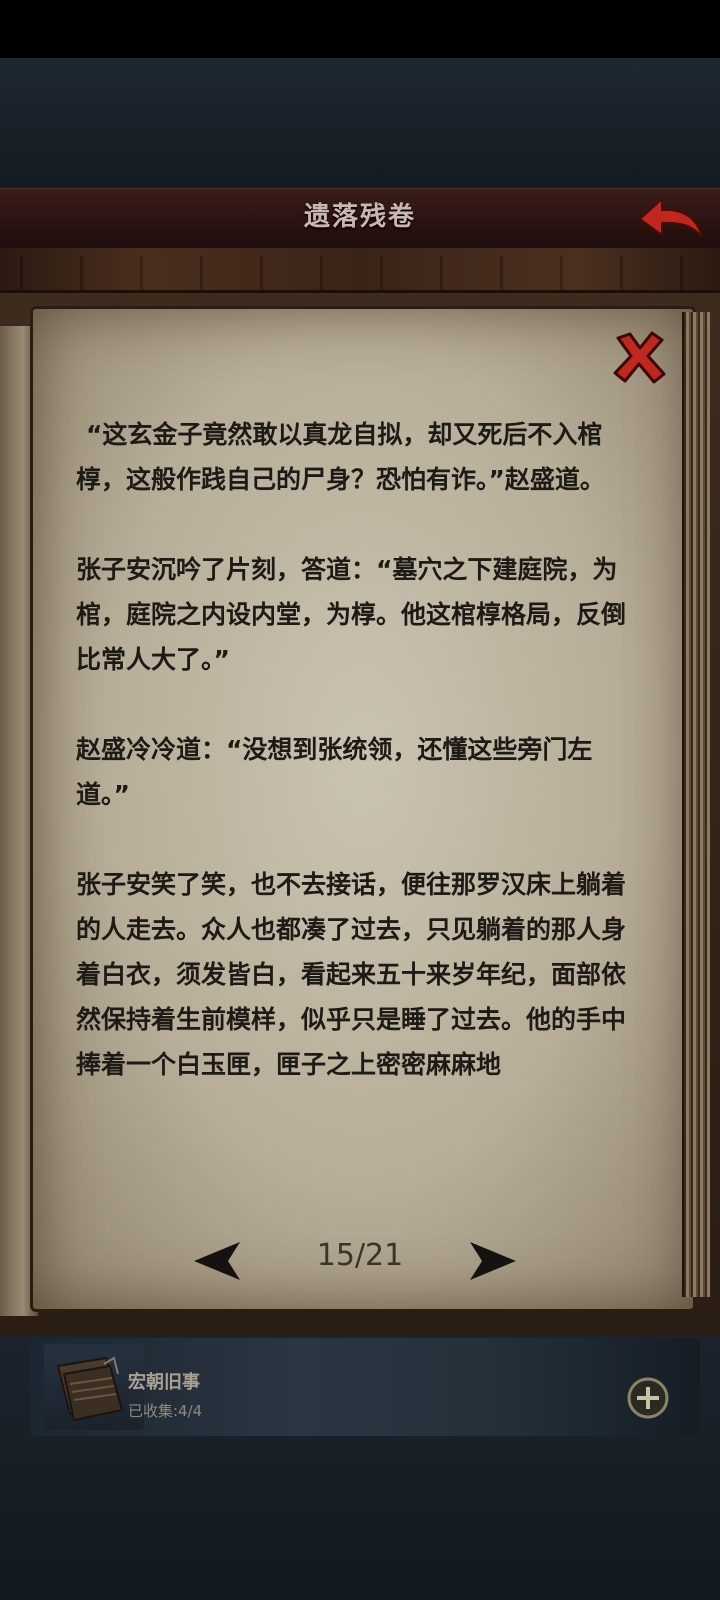 Image resolution: width=720 pixels, height=1600 pixels. I want to click on close-button, so click(639, 357).